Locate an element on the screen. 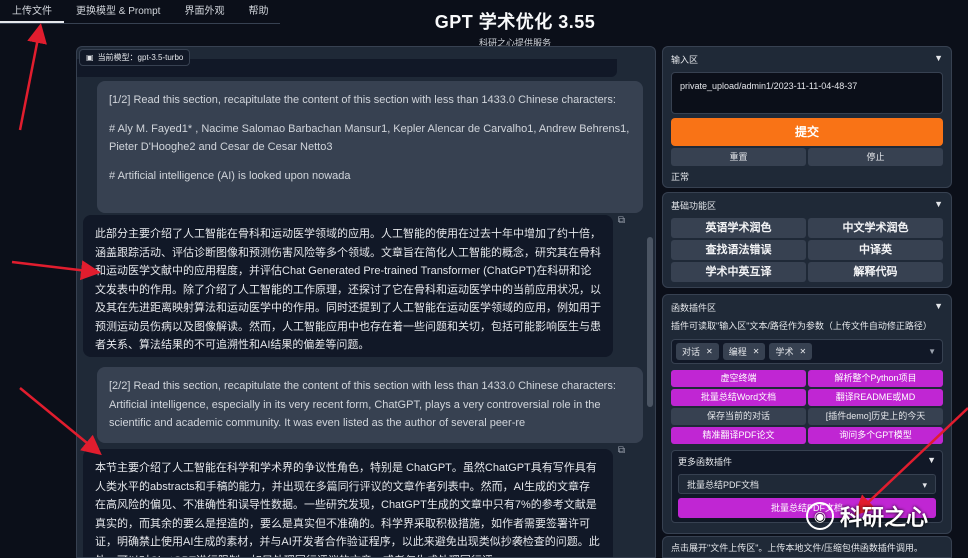 This screenshot has height=558, width=968. app-title: GPT 学术优化 3.55 is located at coordinates (515, 22).